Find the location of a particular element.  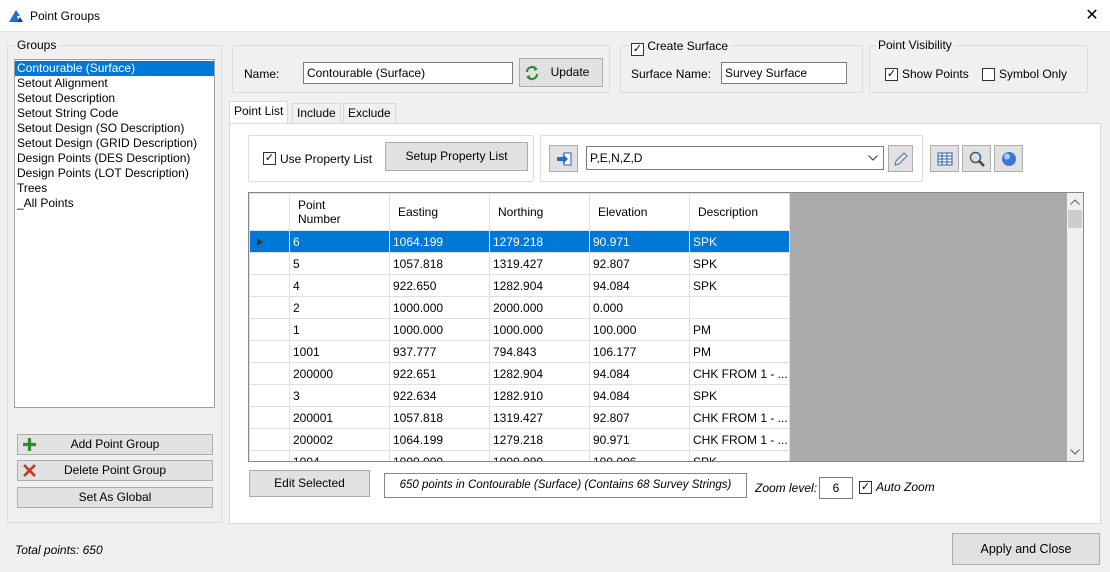

table-row: 1004 1000.000 1000.000 100.006 SPK is located at coordinates (519, 455).